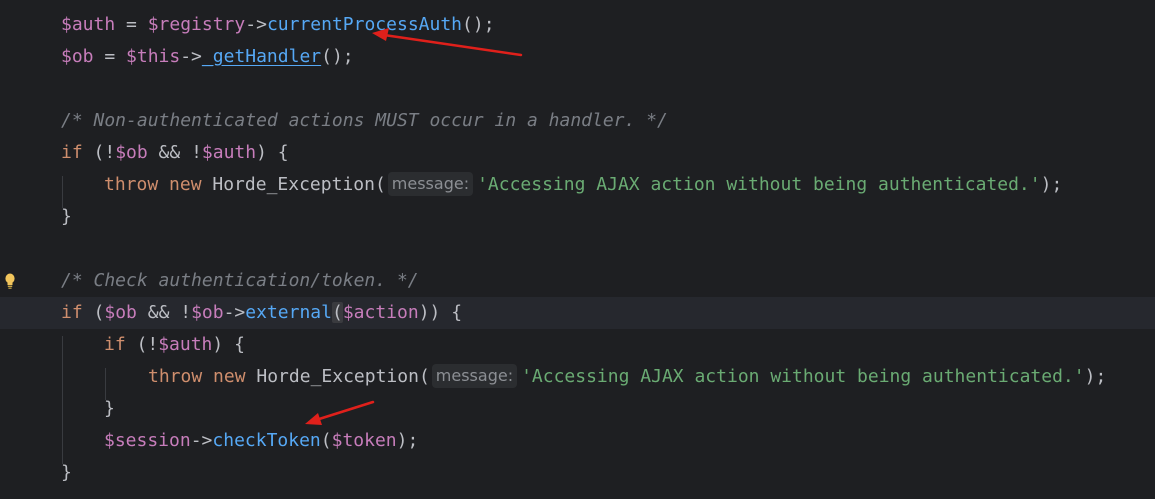 The width and height of the screenshot is (1155, 499). What do you see at coordinates (153, 56) in the screenshot?
I see `this-variable: $this` at bounding box center [153, 56].